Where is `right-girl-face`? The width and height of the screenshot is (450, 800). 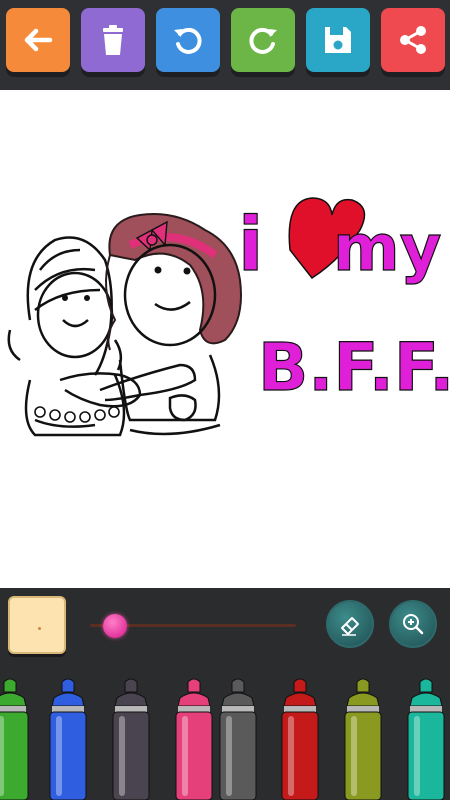 right-girl-face is located at coordinates (172, 288).